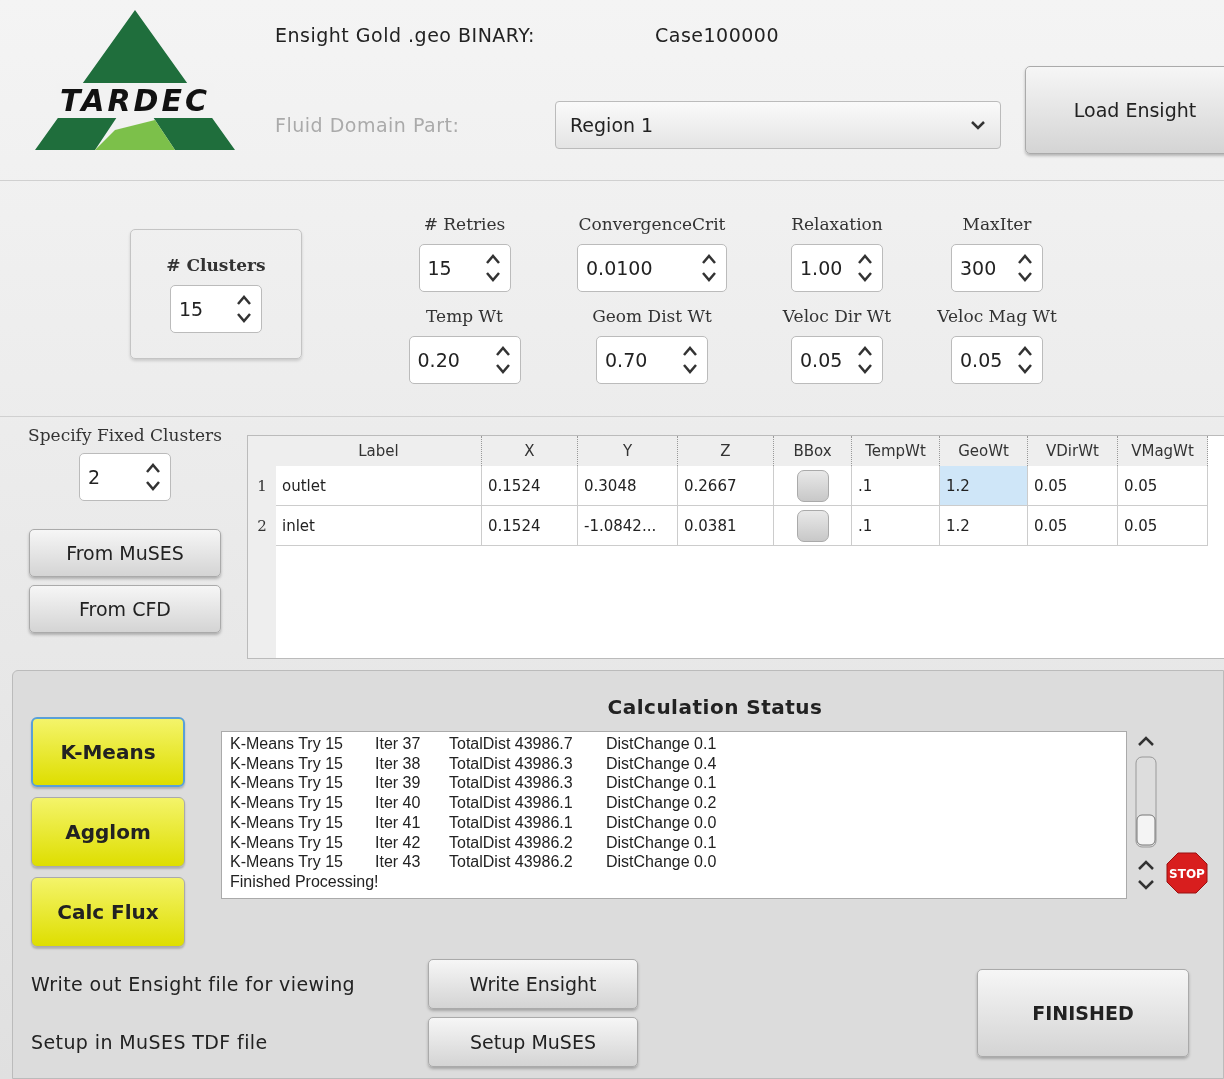  Describe the element at coordinates (262, 486) in the screenshot. I see `row-number: 1` at that location.